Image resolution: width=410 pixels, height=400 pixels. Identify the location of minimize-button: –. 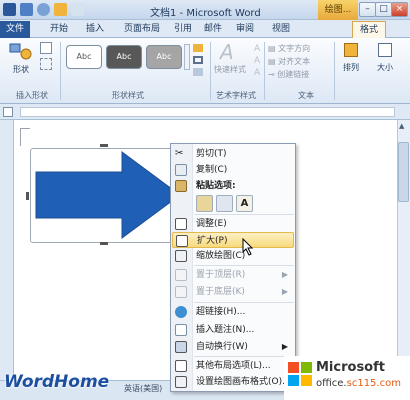
(367, 9).